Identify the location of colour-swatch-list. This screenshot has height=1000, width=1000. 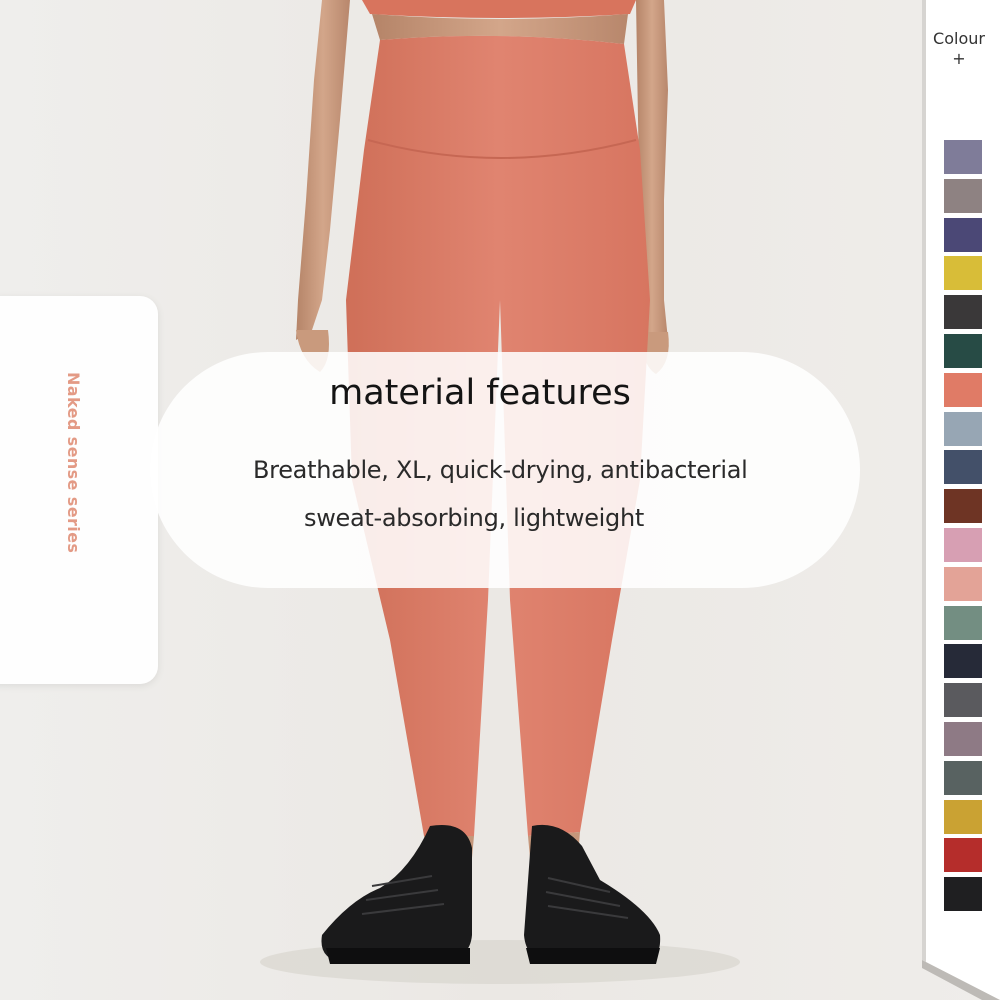
(963, 528).